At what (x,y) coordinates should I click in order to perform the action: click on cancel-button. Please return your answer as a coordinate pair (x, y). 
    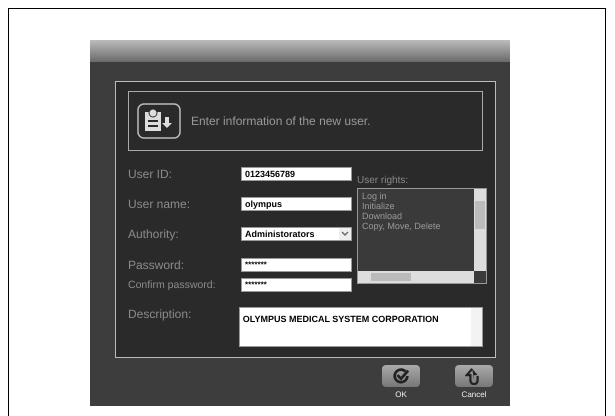
    Looking at the image, I should click on (474, 376).